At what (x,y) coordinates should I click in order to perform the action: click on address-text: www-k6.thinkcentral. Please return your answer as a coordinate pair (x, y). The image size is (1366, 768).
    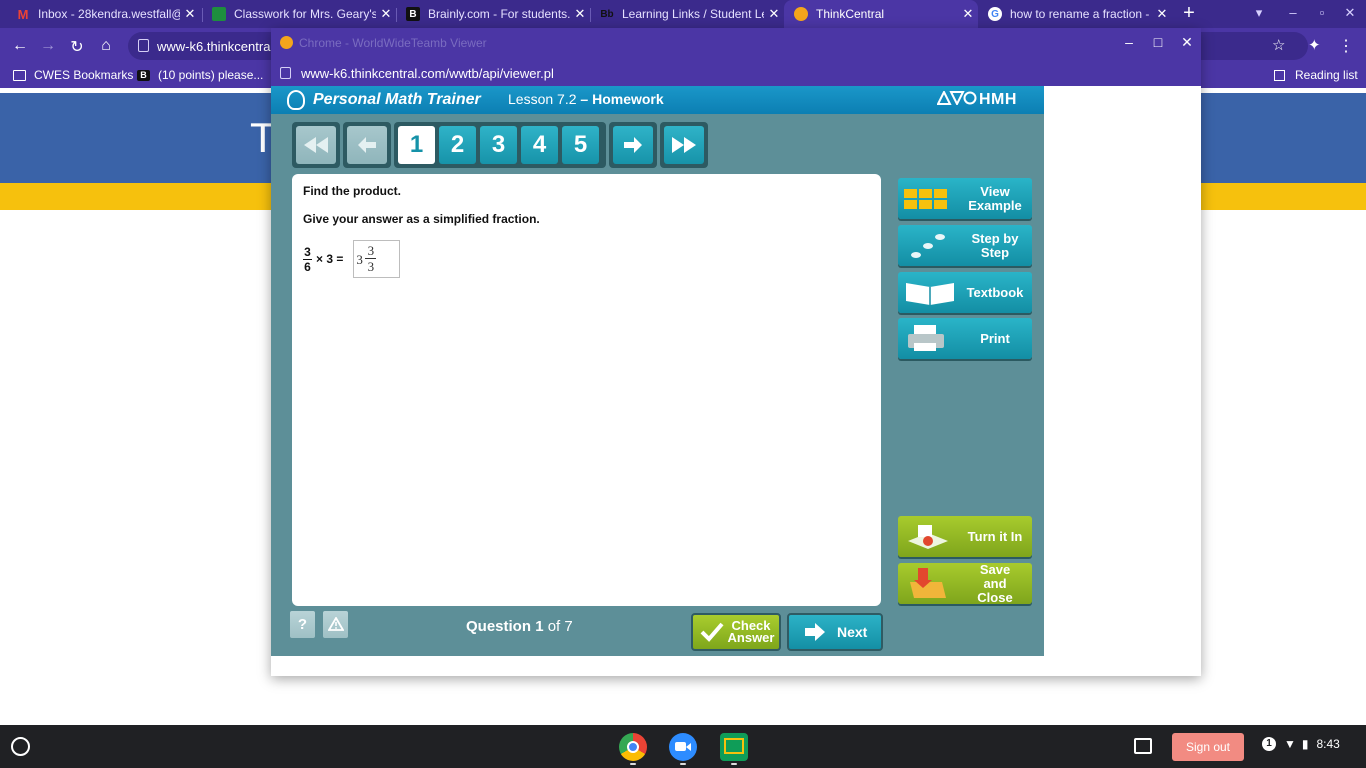
    Looking at the image, I should click on (215, 46).